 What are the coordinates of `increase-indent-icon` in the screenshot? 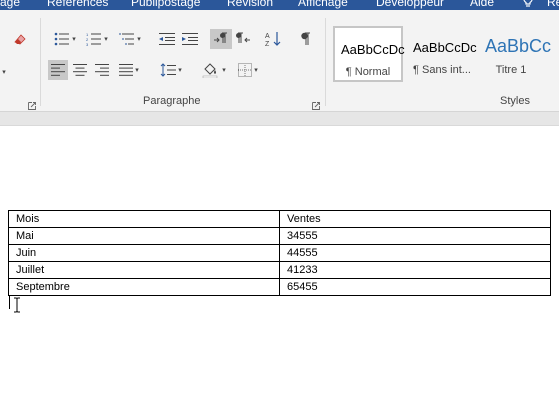 It's located at (190, 39).